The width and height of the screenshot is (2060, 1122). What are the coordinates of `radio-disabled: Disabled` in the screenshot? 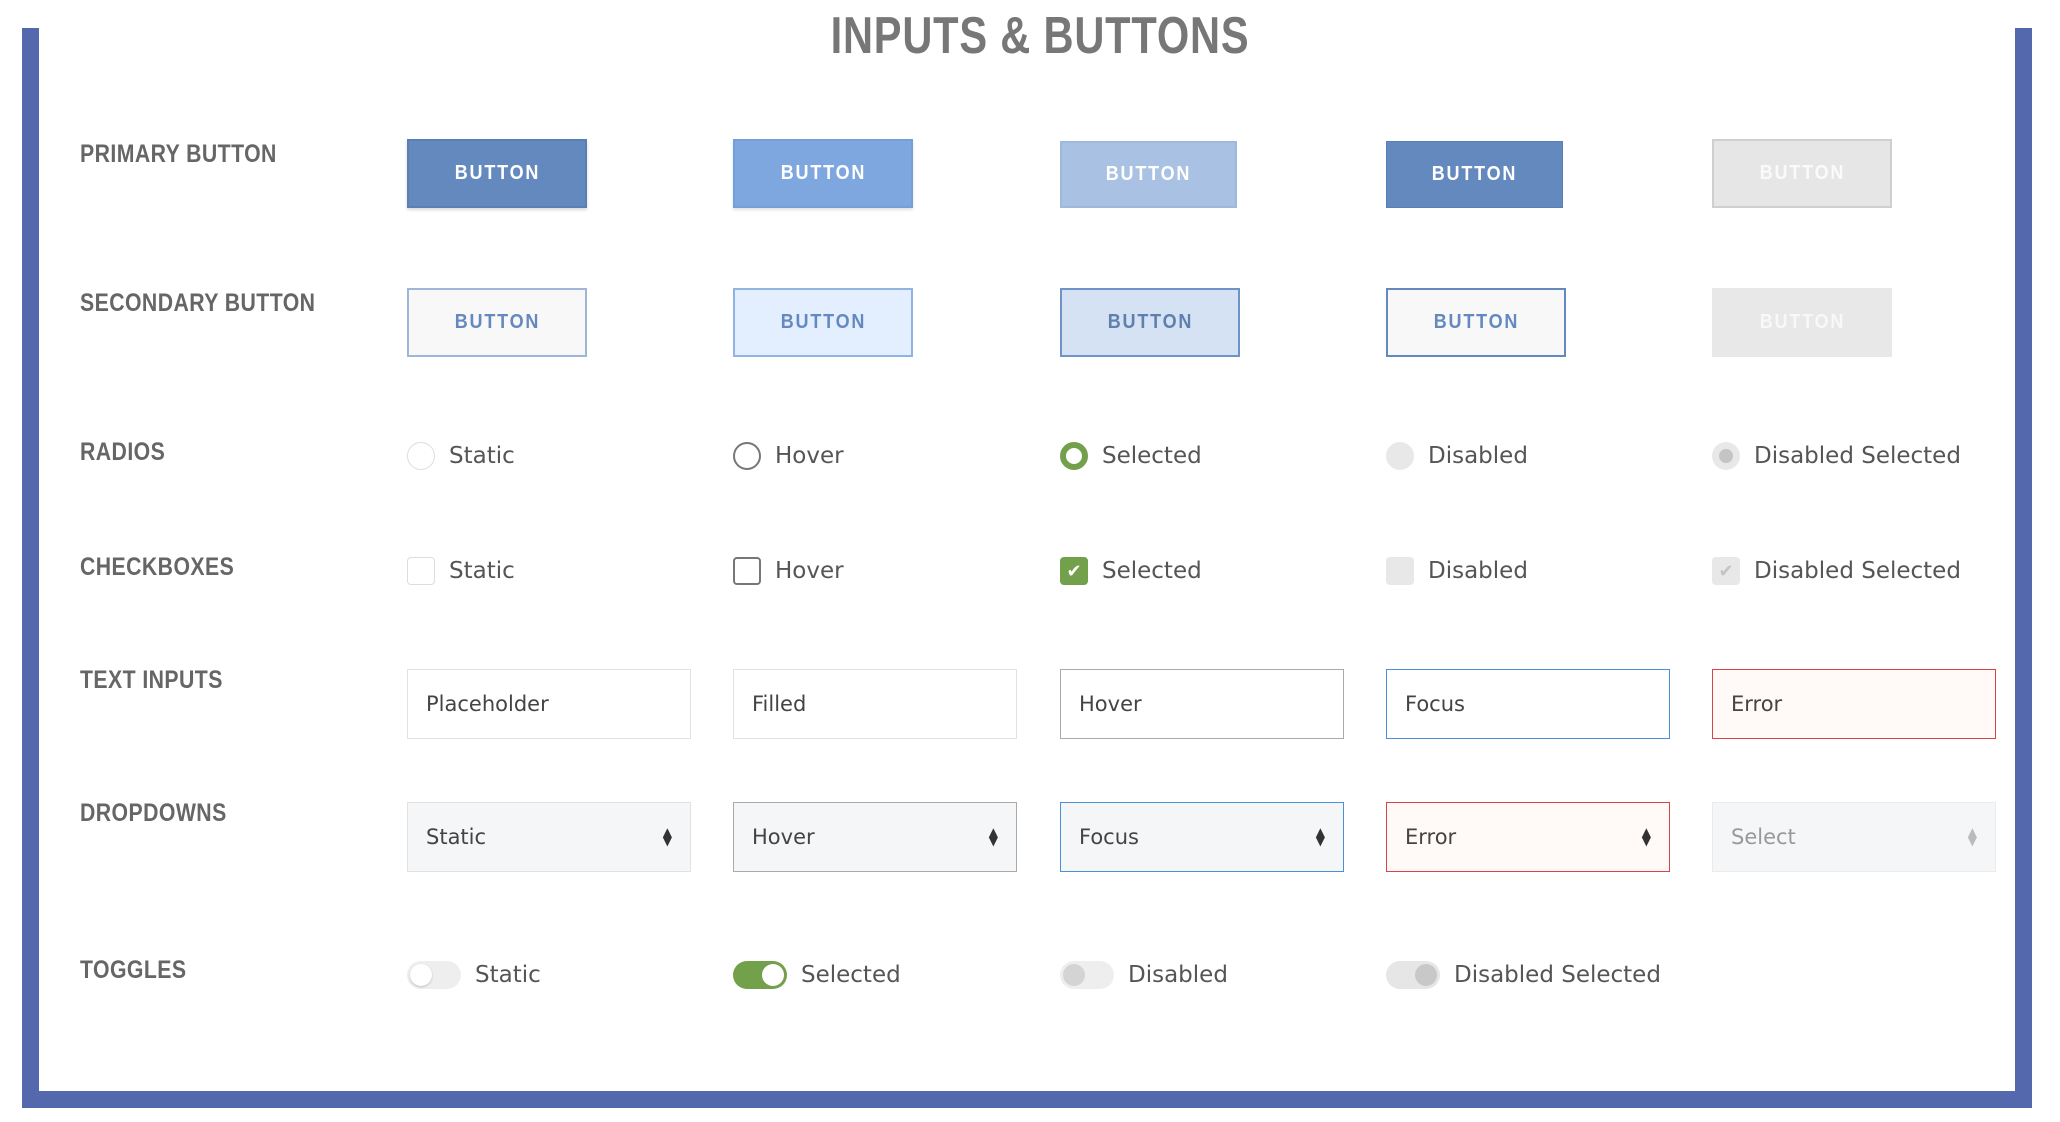 It's located at (1457, 456).